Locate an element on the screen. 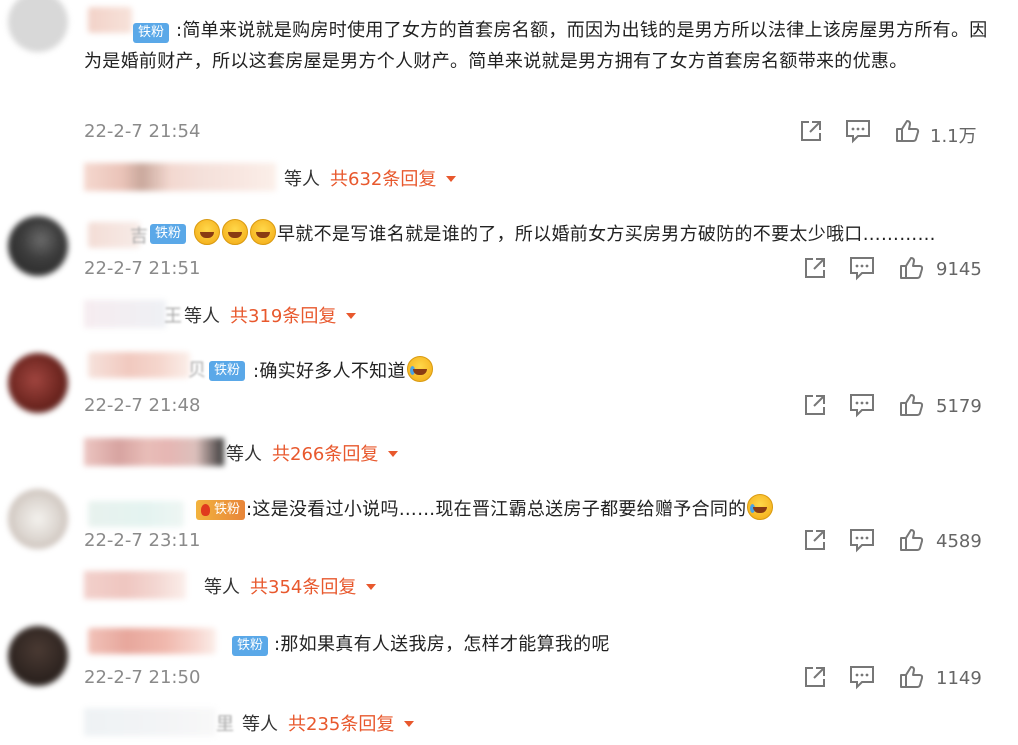 Image resolution: width=1018 pixels, height=745 pixels. comment-date: 22-2-7 21:54 is located at coordinates (142, 131).